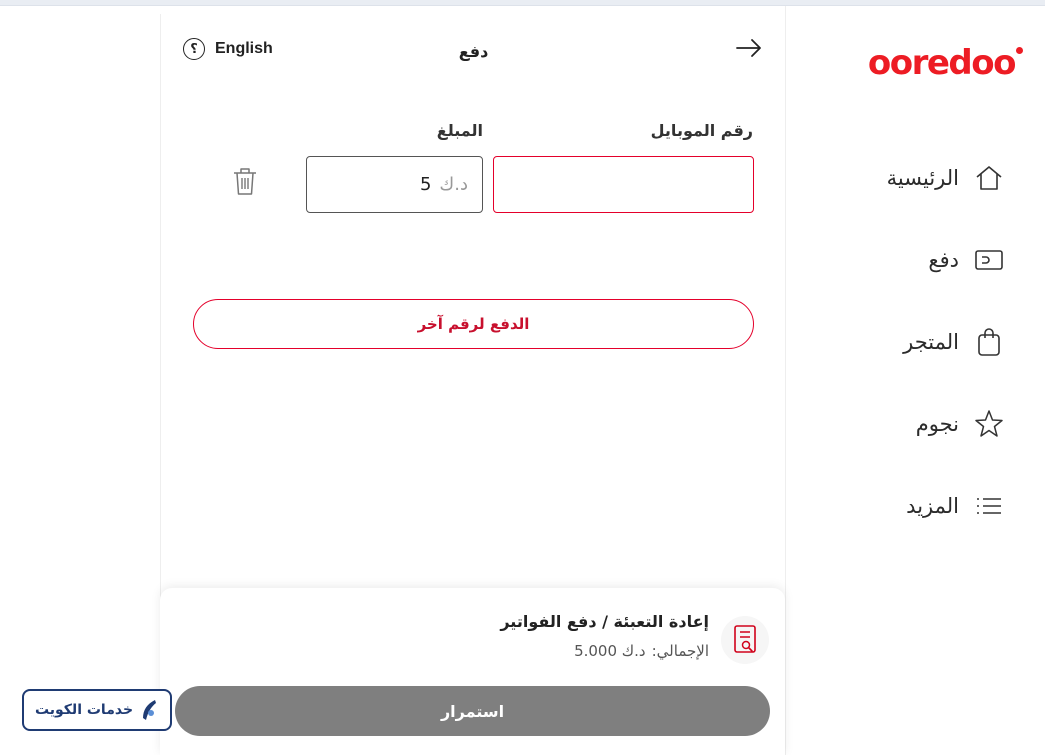  Describe the element at coordinates (245, 181) in the screenshot. I see `trash-icon` at that location.